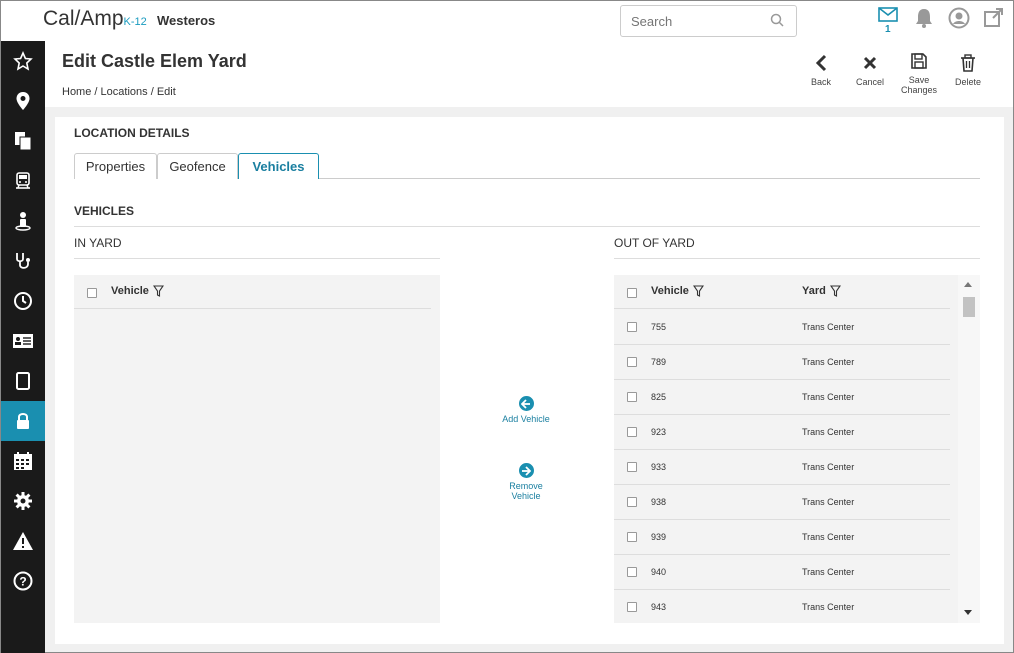  What do you see at coordinates (632, 293) in the screenshot?
I see `select-all-out-of-yard-checkbox` at bounding box center [632, 293].